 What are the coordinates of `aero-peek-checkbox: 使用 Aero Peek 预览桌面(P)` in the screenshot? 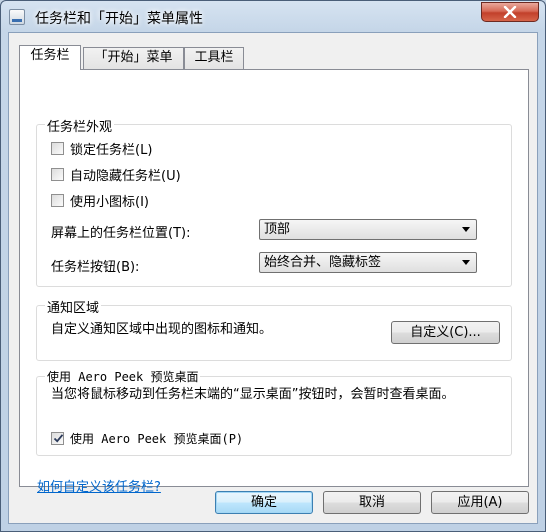 It's located at (147, 438).